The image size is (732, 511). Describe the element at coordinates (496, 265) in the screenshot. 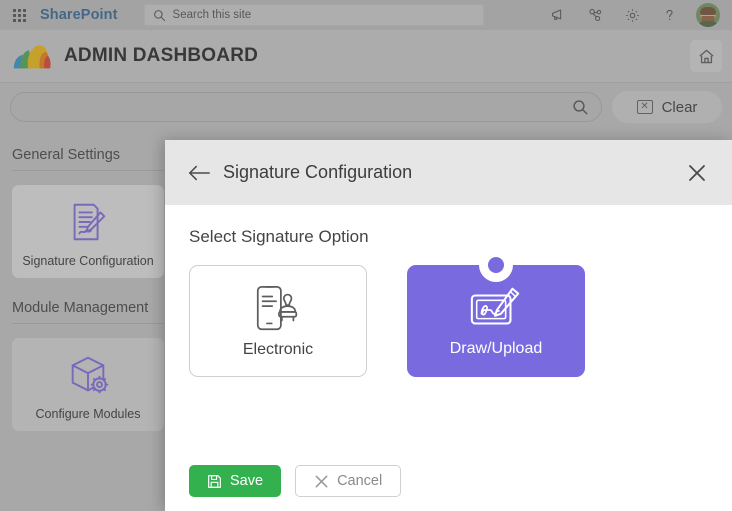

I see `radio-selected-icon` at that location.